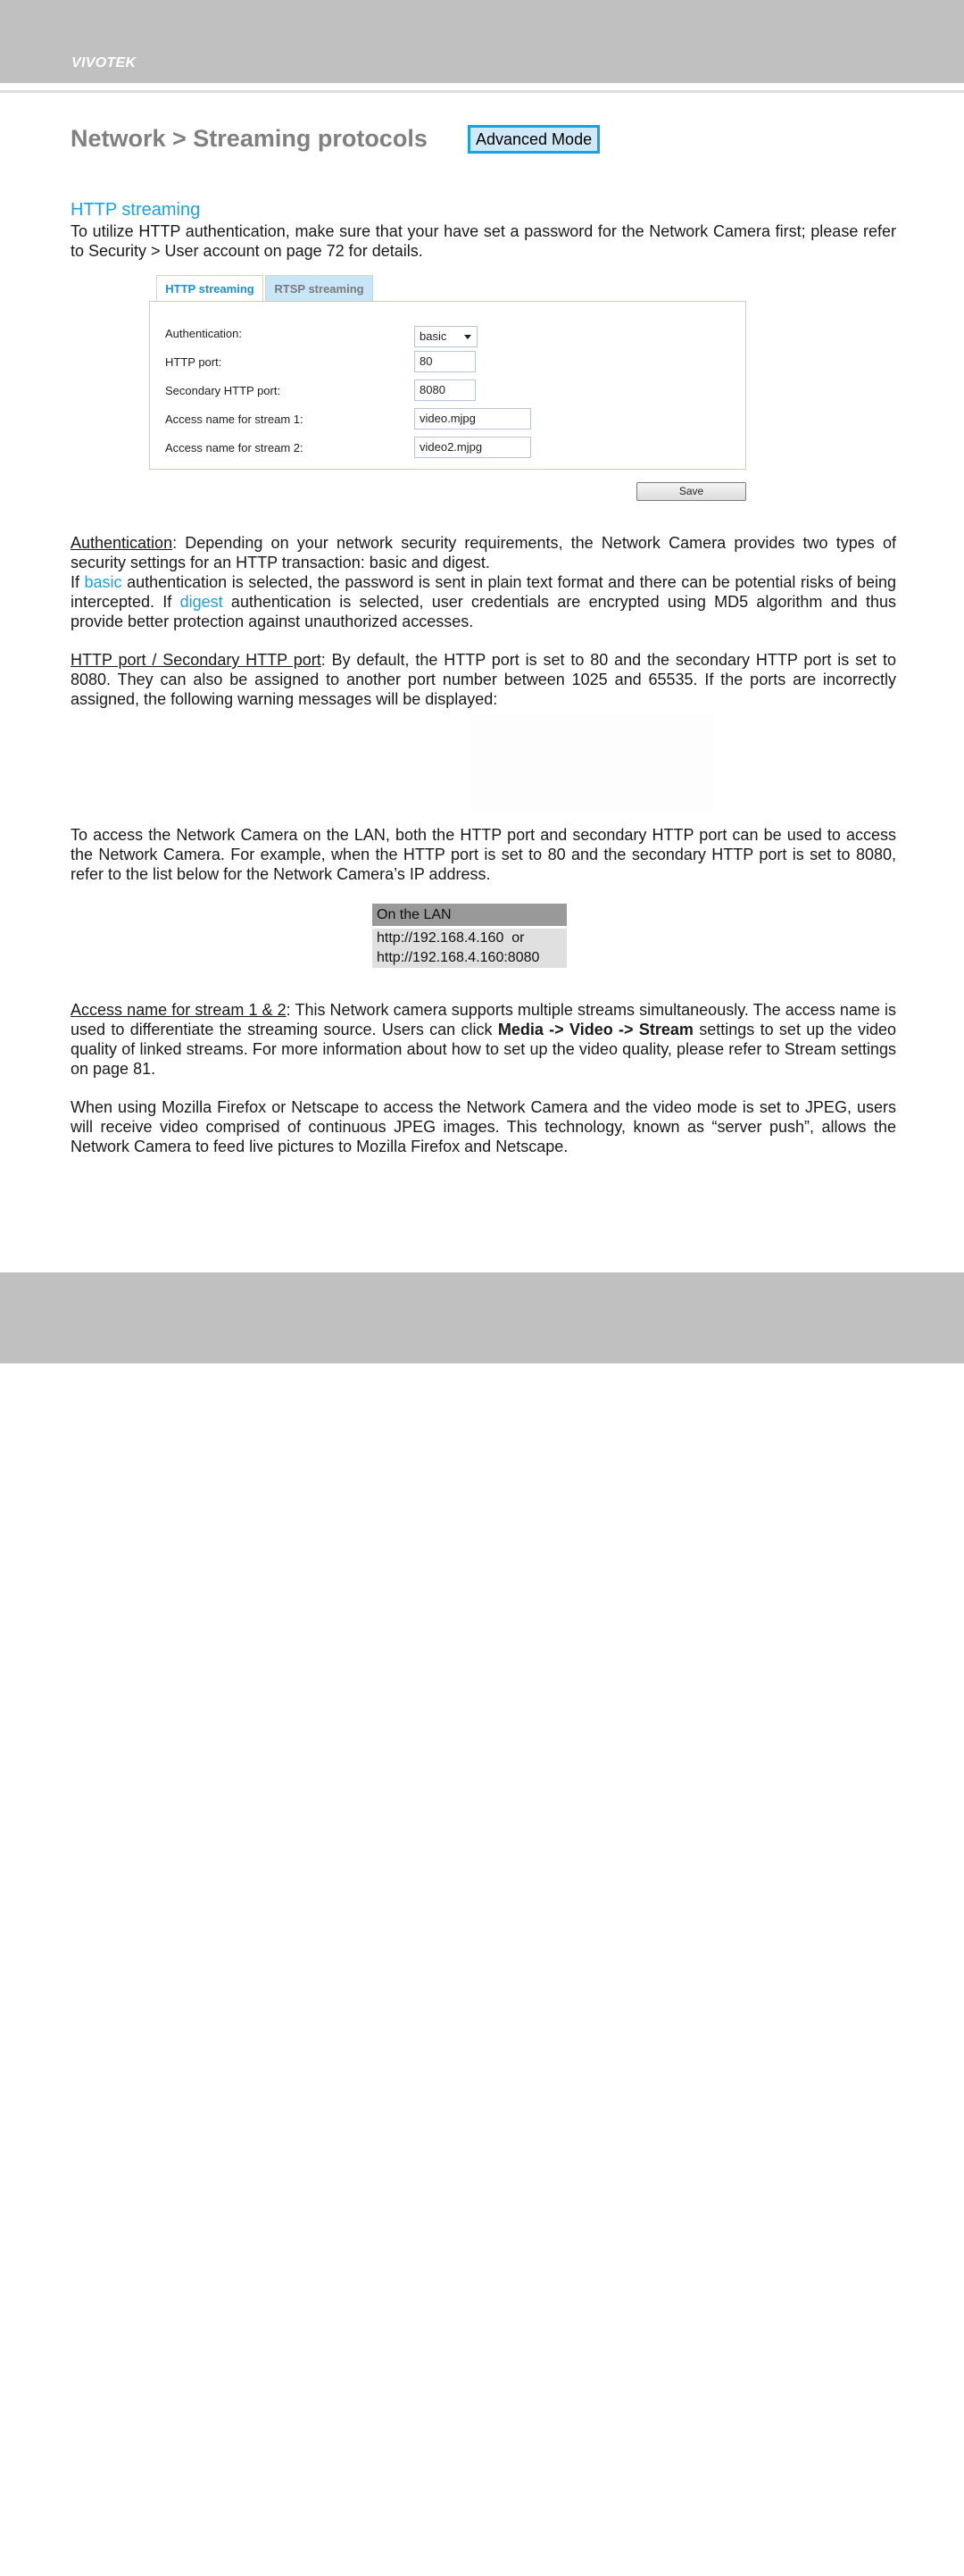  What do you see at coordinates (103, 582) in the screenshot?
I see `basic-highlight: basic` at bounding box center [103, 582].